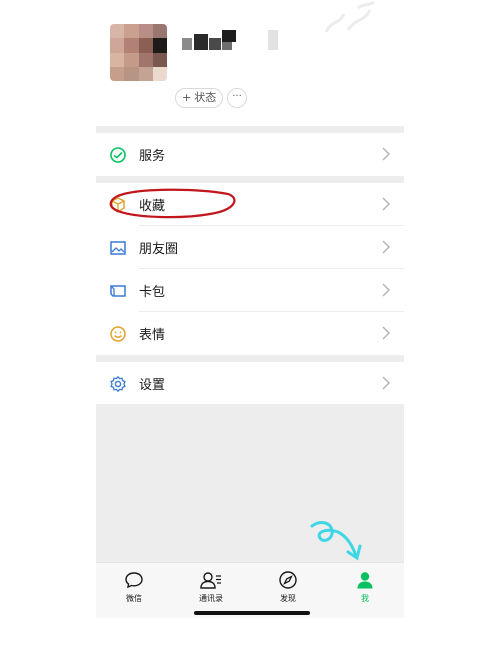 The image size is (500, 666). What do you see at coordinates (252, 613) in the screenshot?
I see `home-indicator` at bounding box center [252, 613].